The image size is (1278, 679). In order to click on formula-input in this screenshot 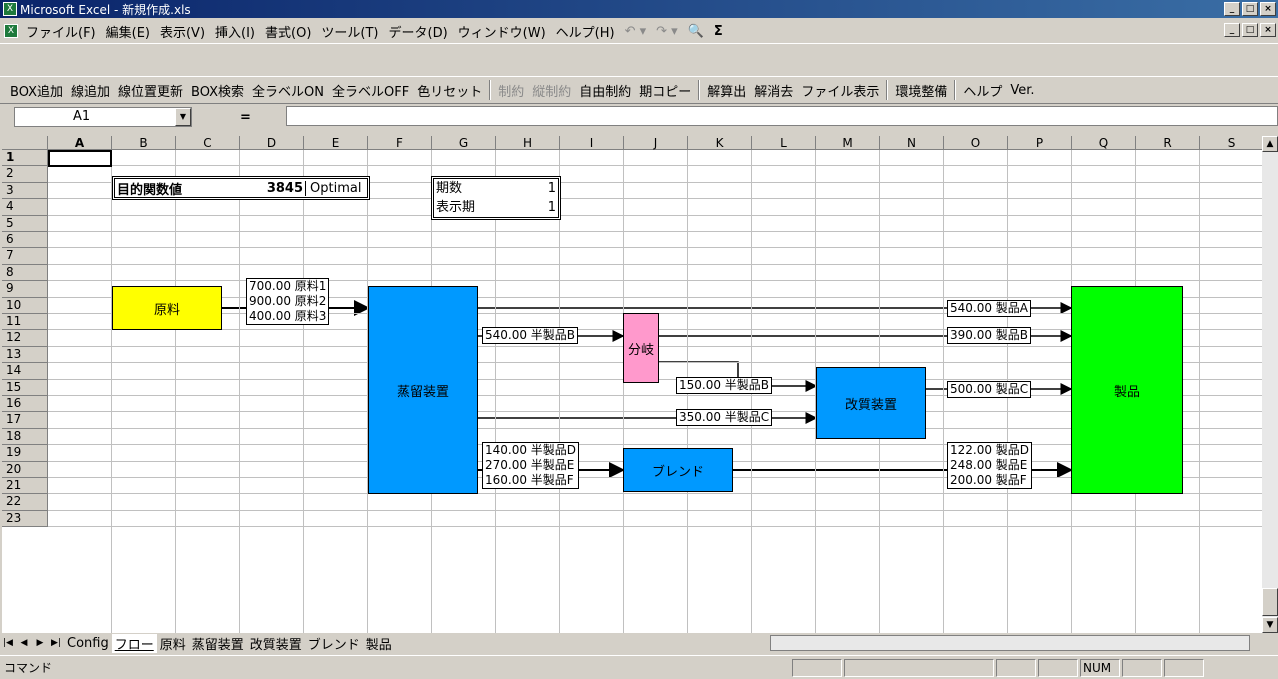, I will do `click(782, 116)`.